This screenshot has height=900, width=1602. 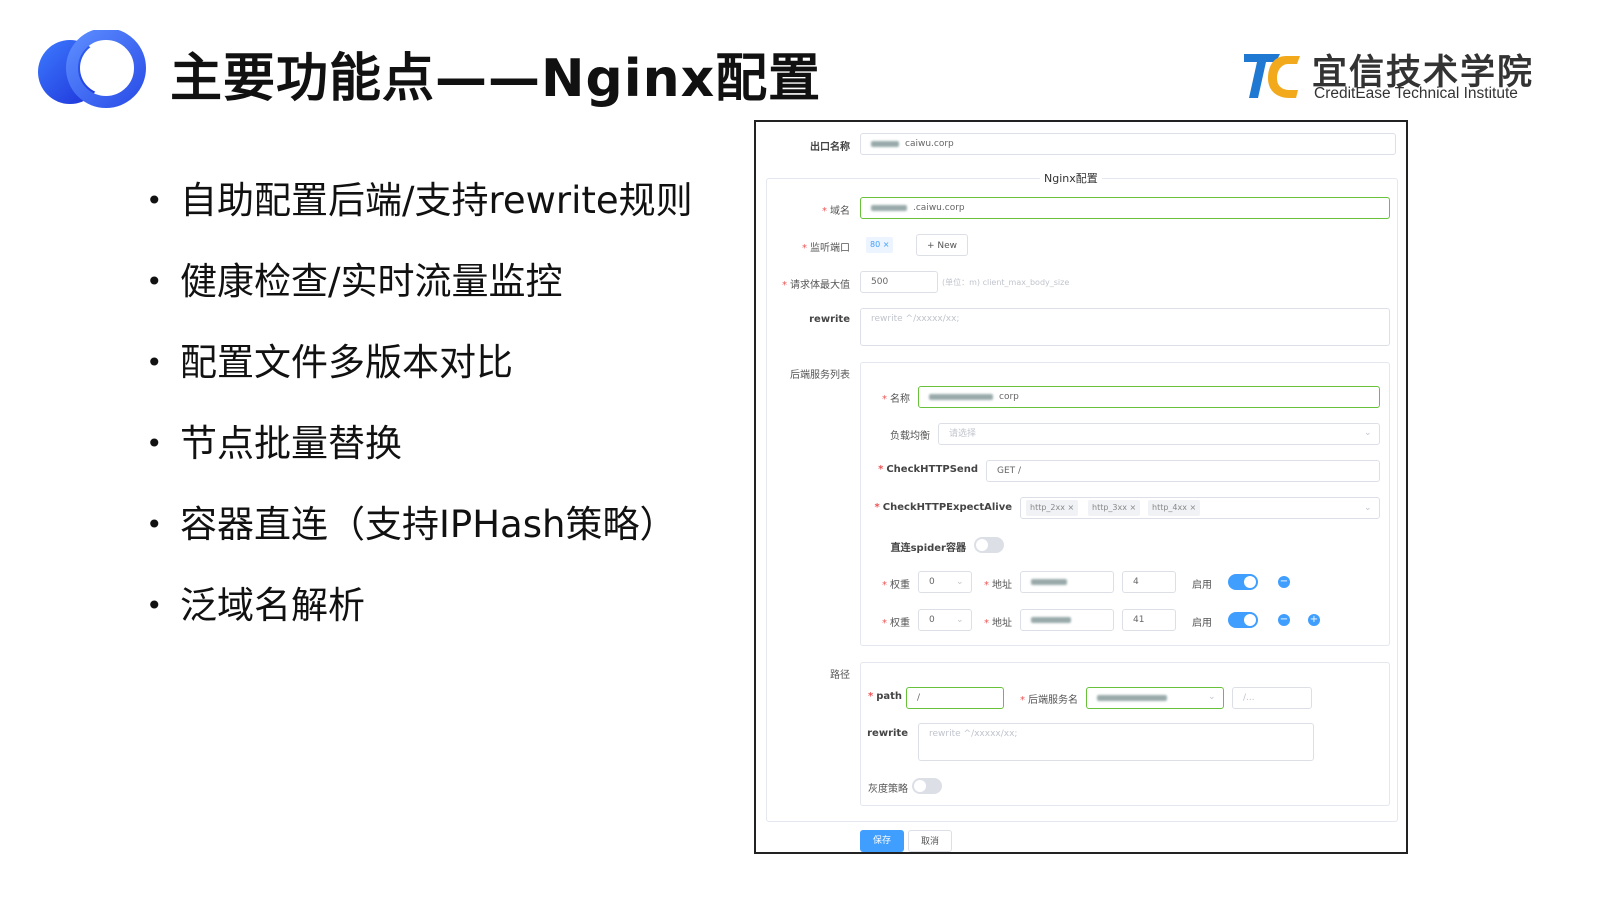 What do you see at coordinates (816, 285) in the screenshot?
I see `body-size-label: * 请求体最大值` at bounding box center [816, 285].